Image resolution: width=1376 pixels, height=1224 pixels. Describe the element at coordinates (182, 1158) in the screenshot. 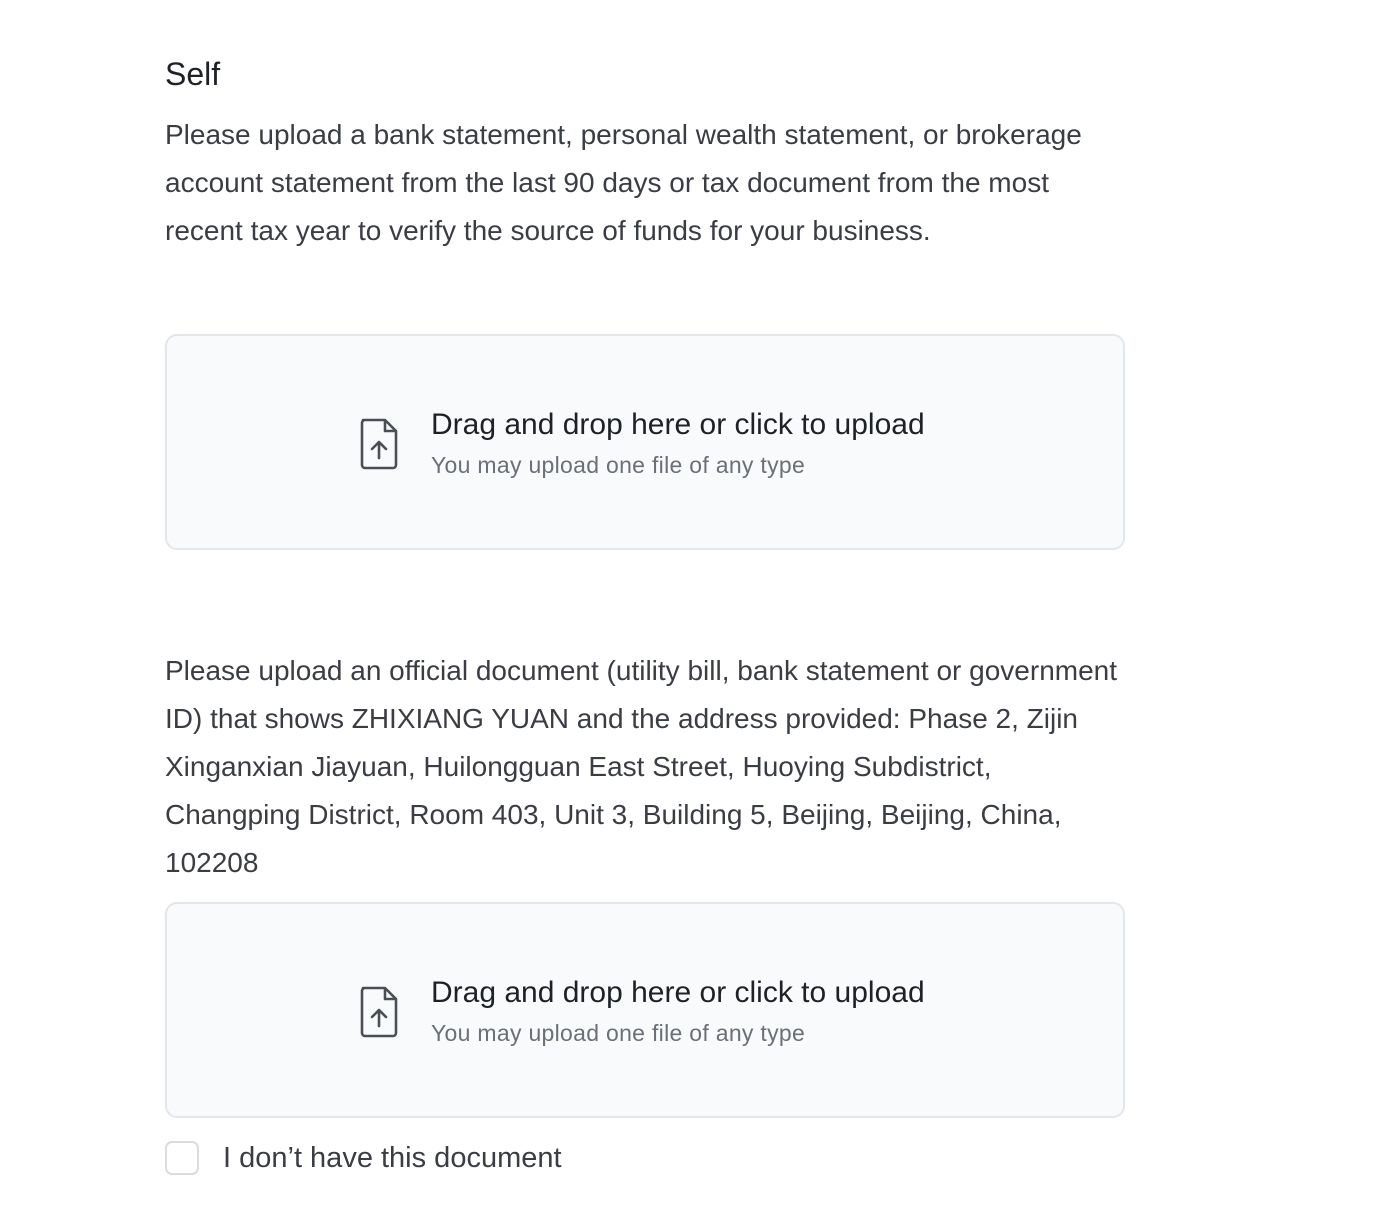

I see `no-document-checkbox` at that location.